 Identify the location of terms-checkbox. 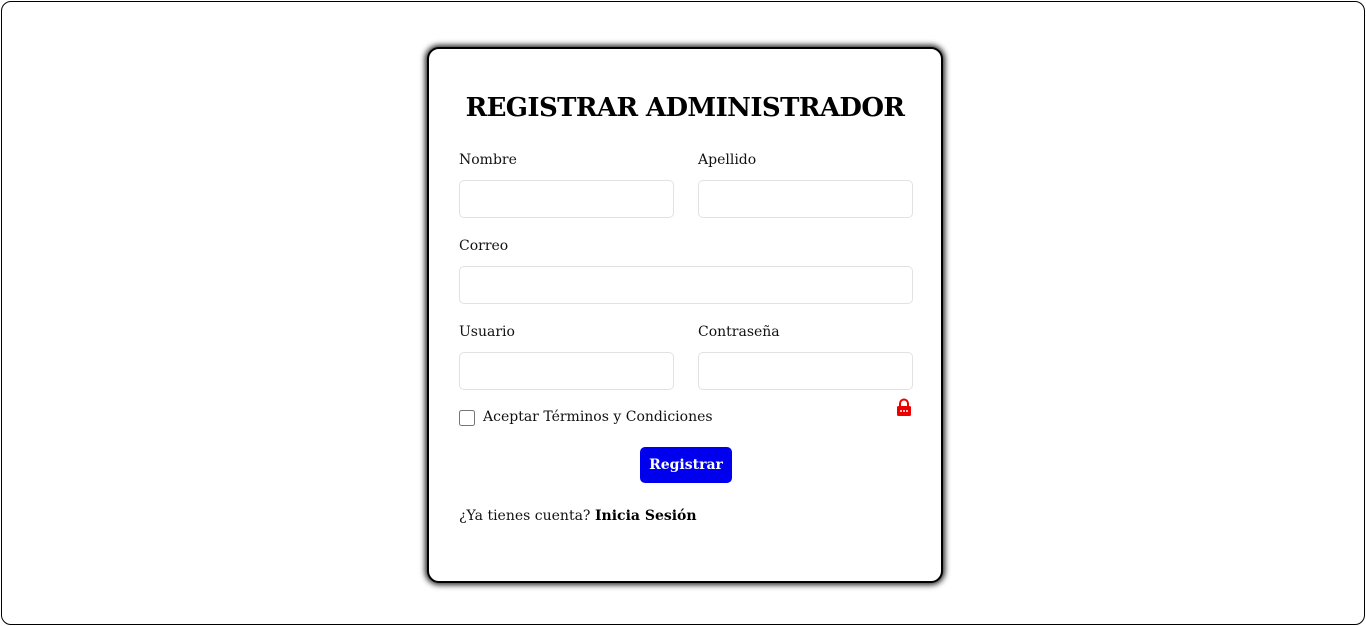
(467, 418).